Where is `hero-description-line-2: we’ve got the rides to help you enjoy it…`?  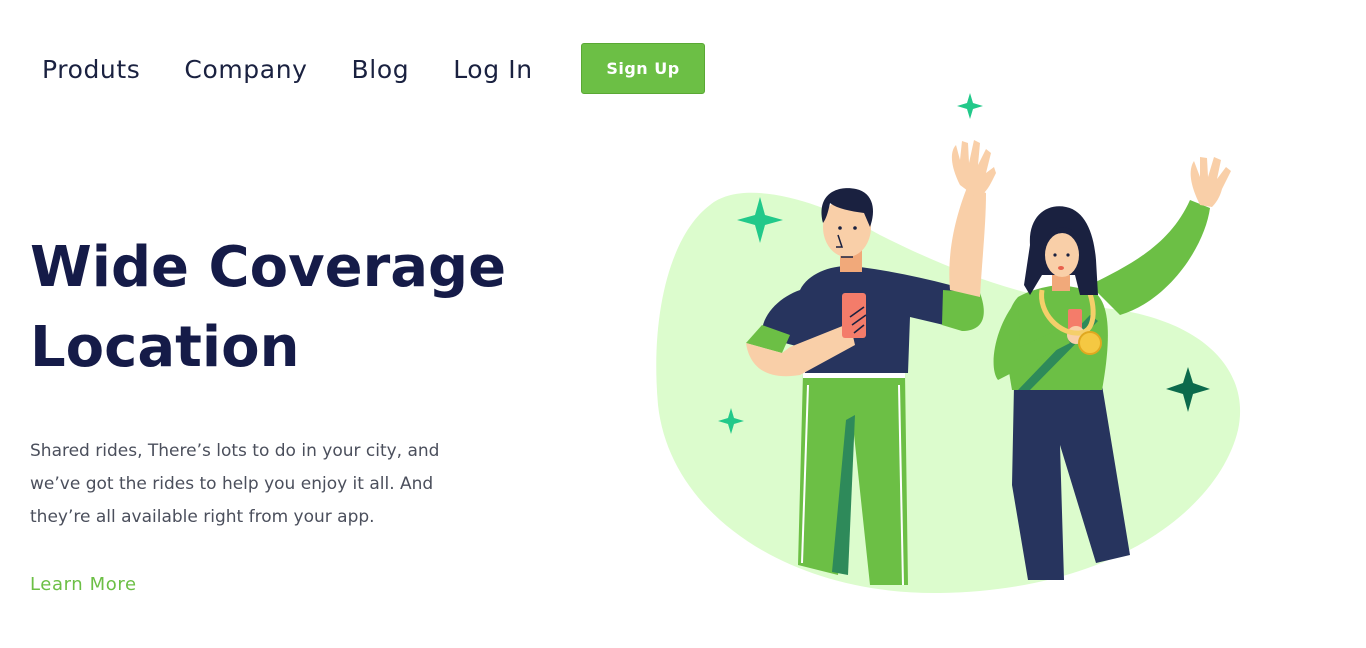 hero-description-line-2: we’ve got the rides to help you enjoy it… is located at coordinates (232, 484).